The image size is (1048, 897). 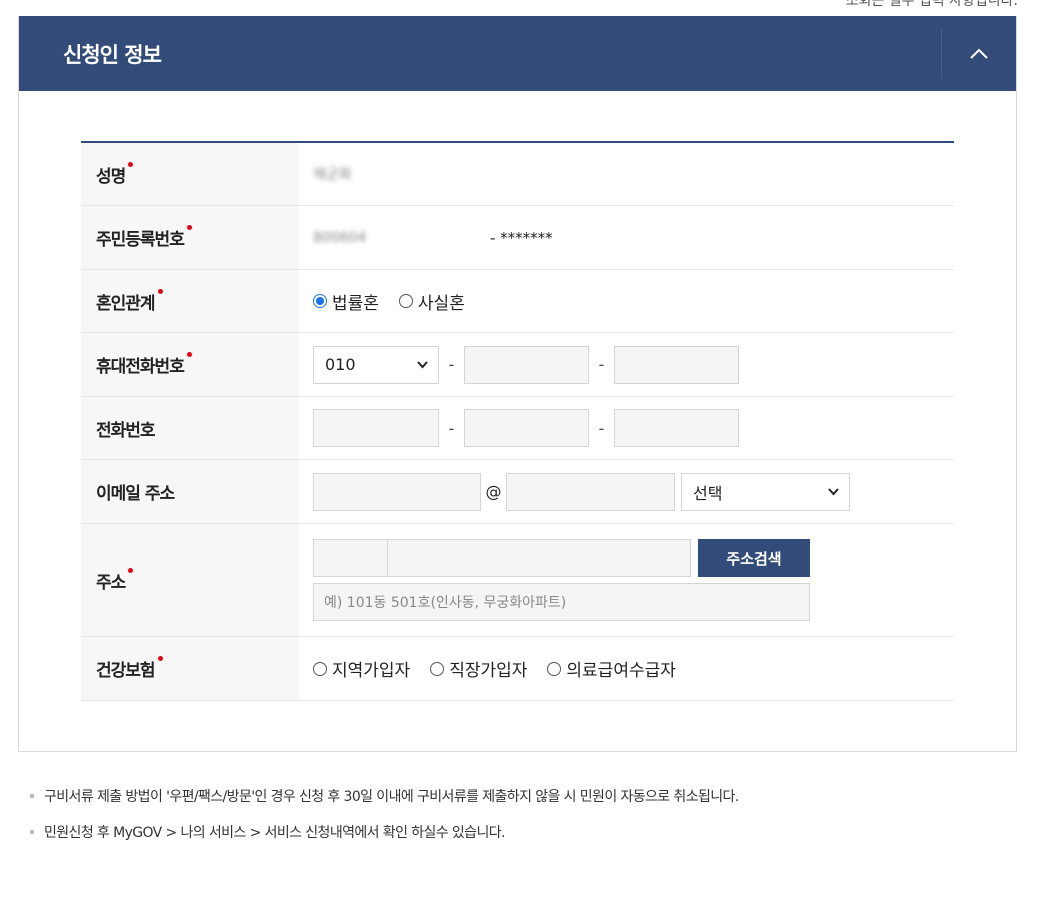 What do you see at coordinates (626, 237) in the screenshot?
I see `value-cell: 800604 - *******` at bounding box center [626, 237].